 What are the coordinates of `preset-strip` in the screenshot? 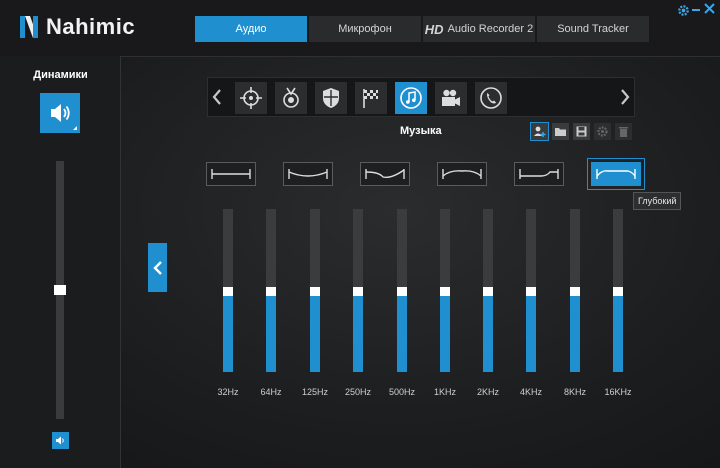 It's located at (421, 97).